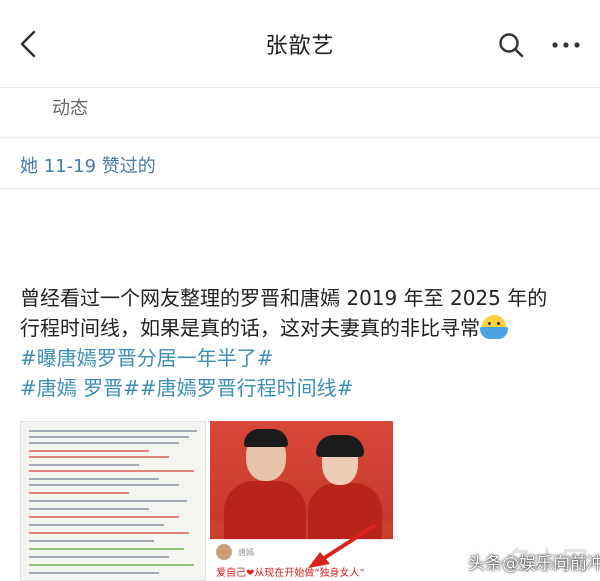 Image resolution: width=600 pixels, height=581 pixels. I want to click on search-button, so click(511, 45).